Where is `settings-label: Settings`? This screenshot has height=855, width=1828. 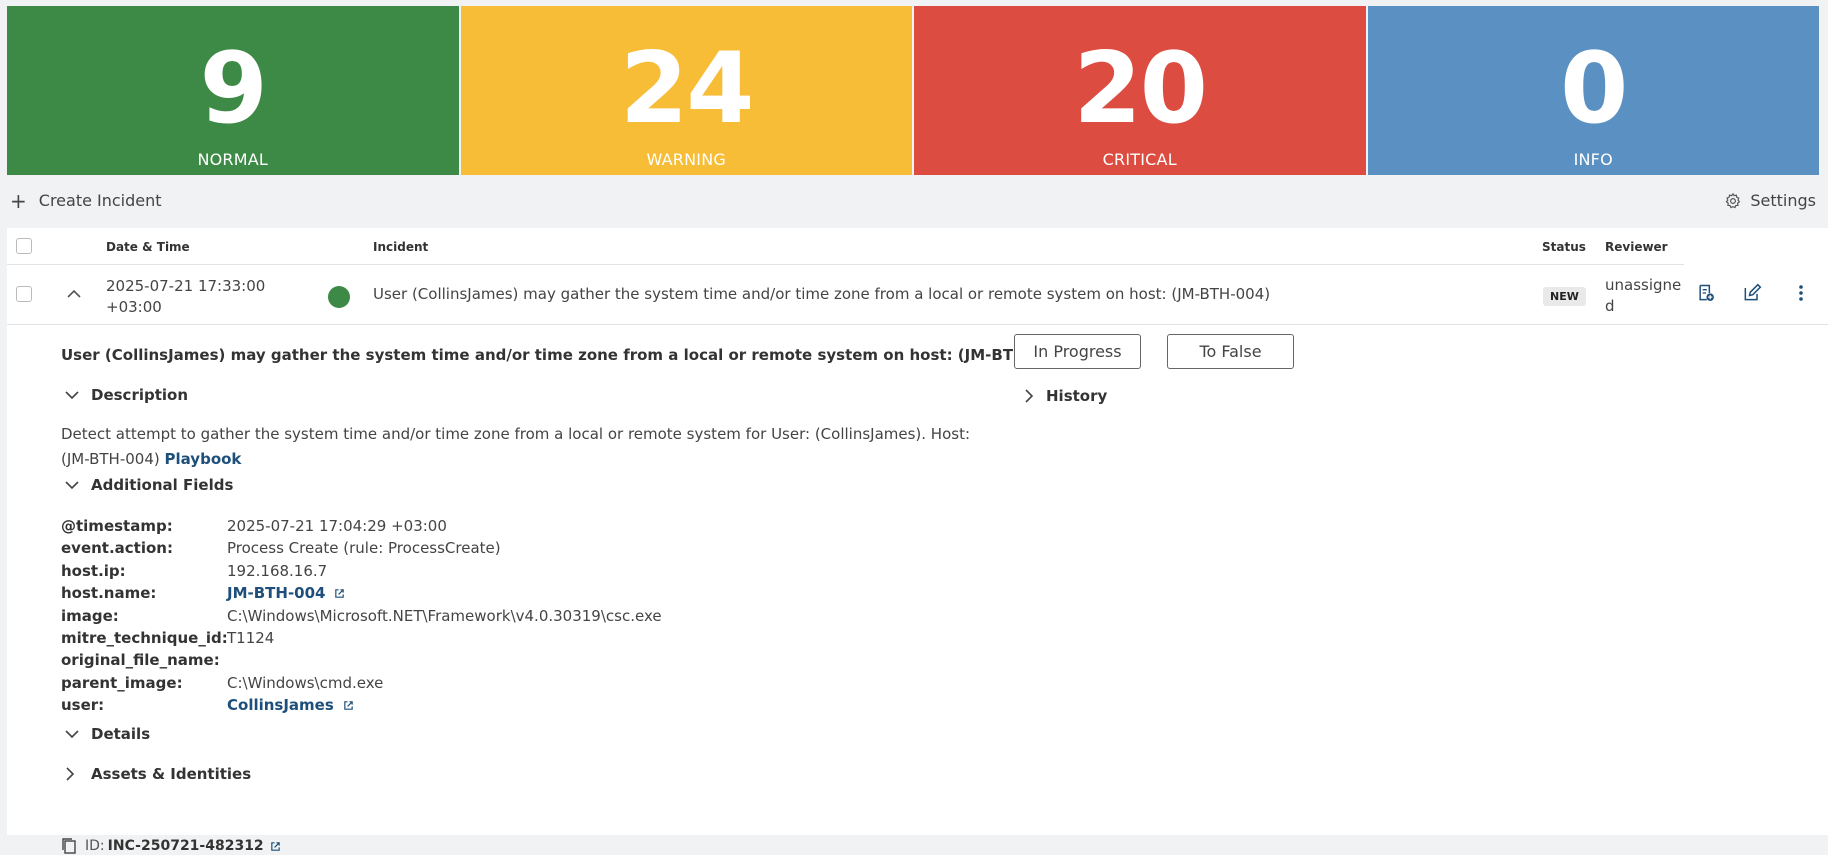
settings-label: Settings is located at coordinates (1783, 200).